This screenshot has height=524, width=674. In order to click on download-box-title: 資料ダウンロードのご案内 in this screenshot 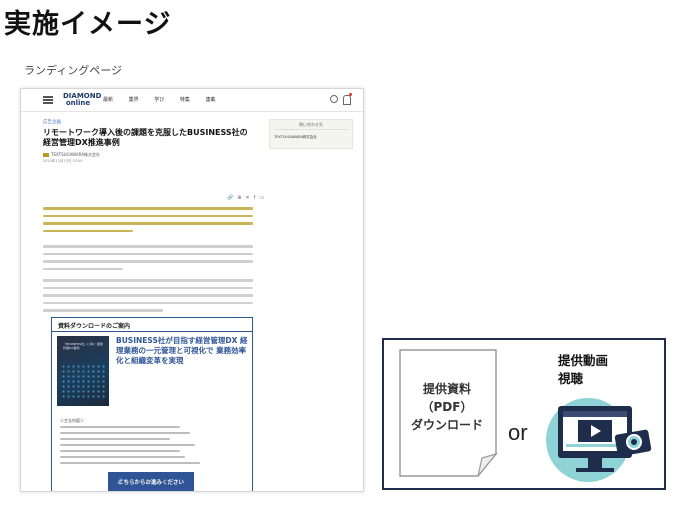, I will do `click(94, 326)`.